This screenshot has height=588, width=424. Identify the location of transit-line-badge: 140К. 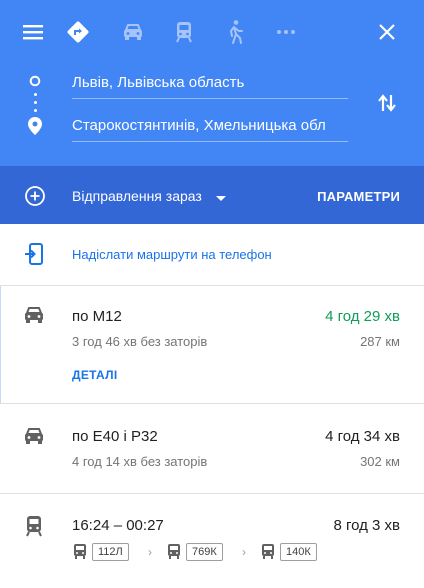
(298, 552).